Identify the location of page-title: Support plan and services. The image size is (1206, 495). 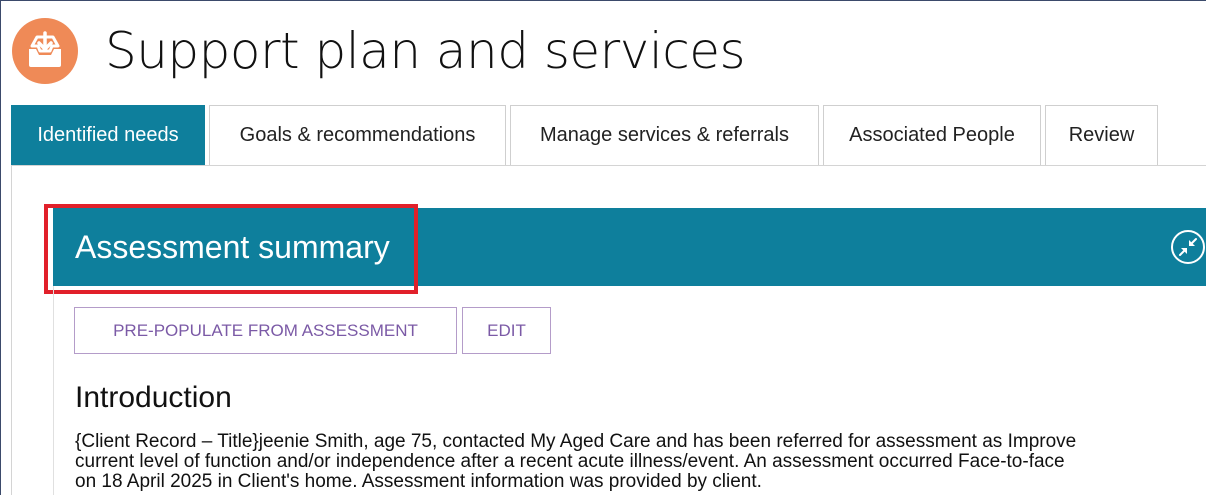
(425, 51).